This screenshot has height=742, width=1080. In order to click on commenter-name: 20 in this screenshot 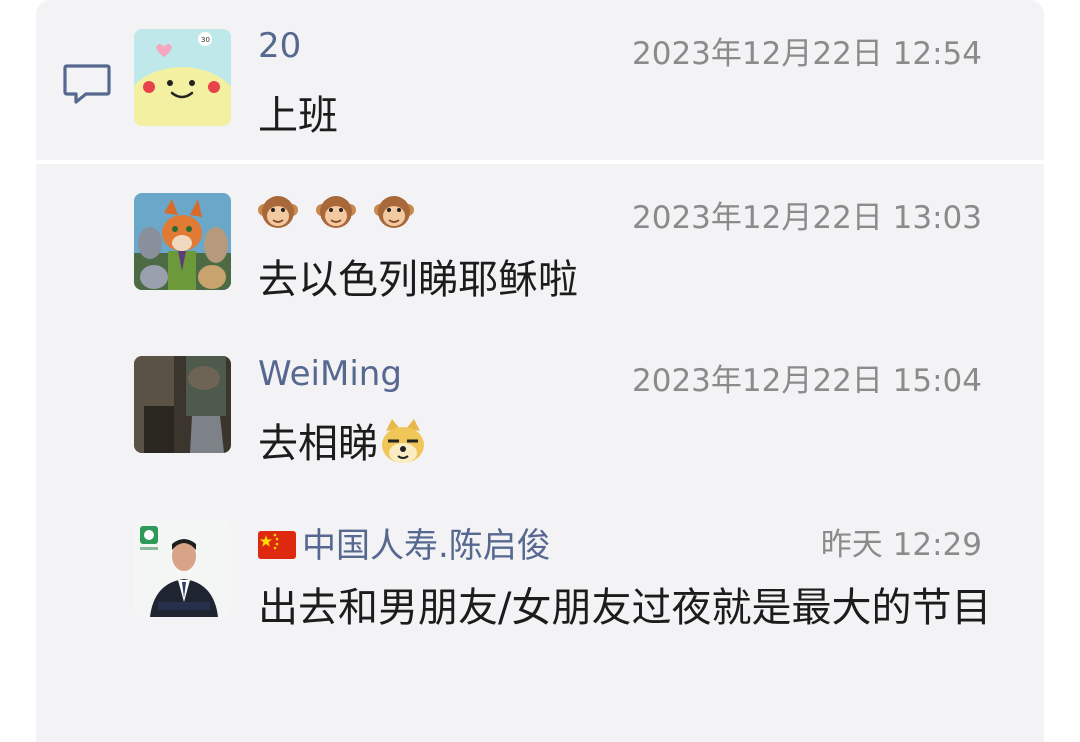, I will do `click(279, 46)`.